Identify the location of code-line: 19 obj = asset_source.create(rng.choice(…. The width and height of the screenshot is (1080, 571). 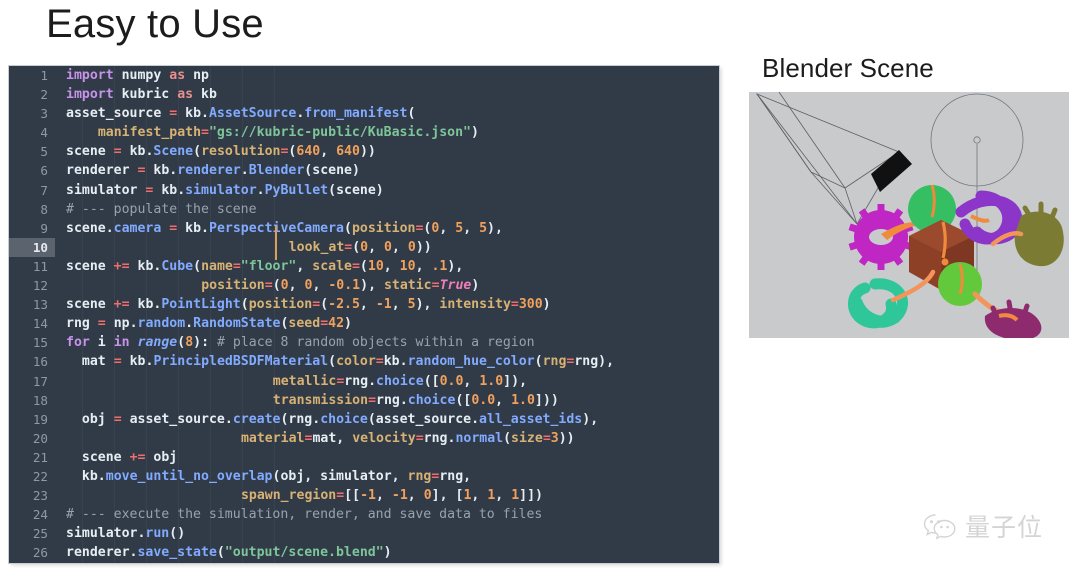
(364, 419).